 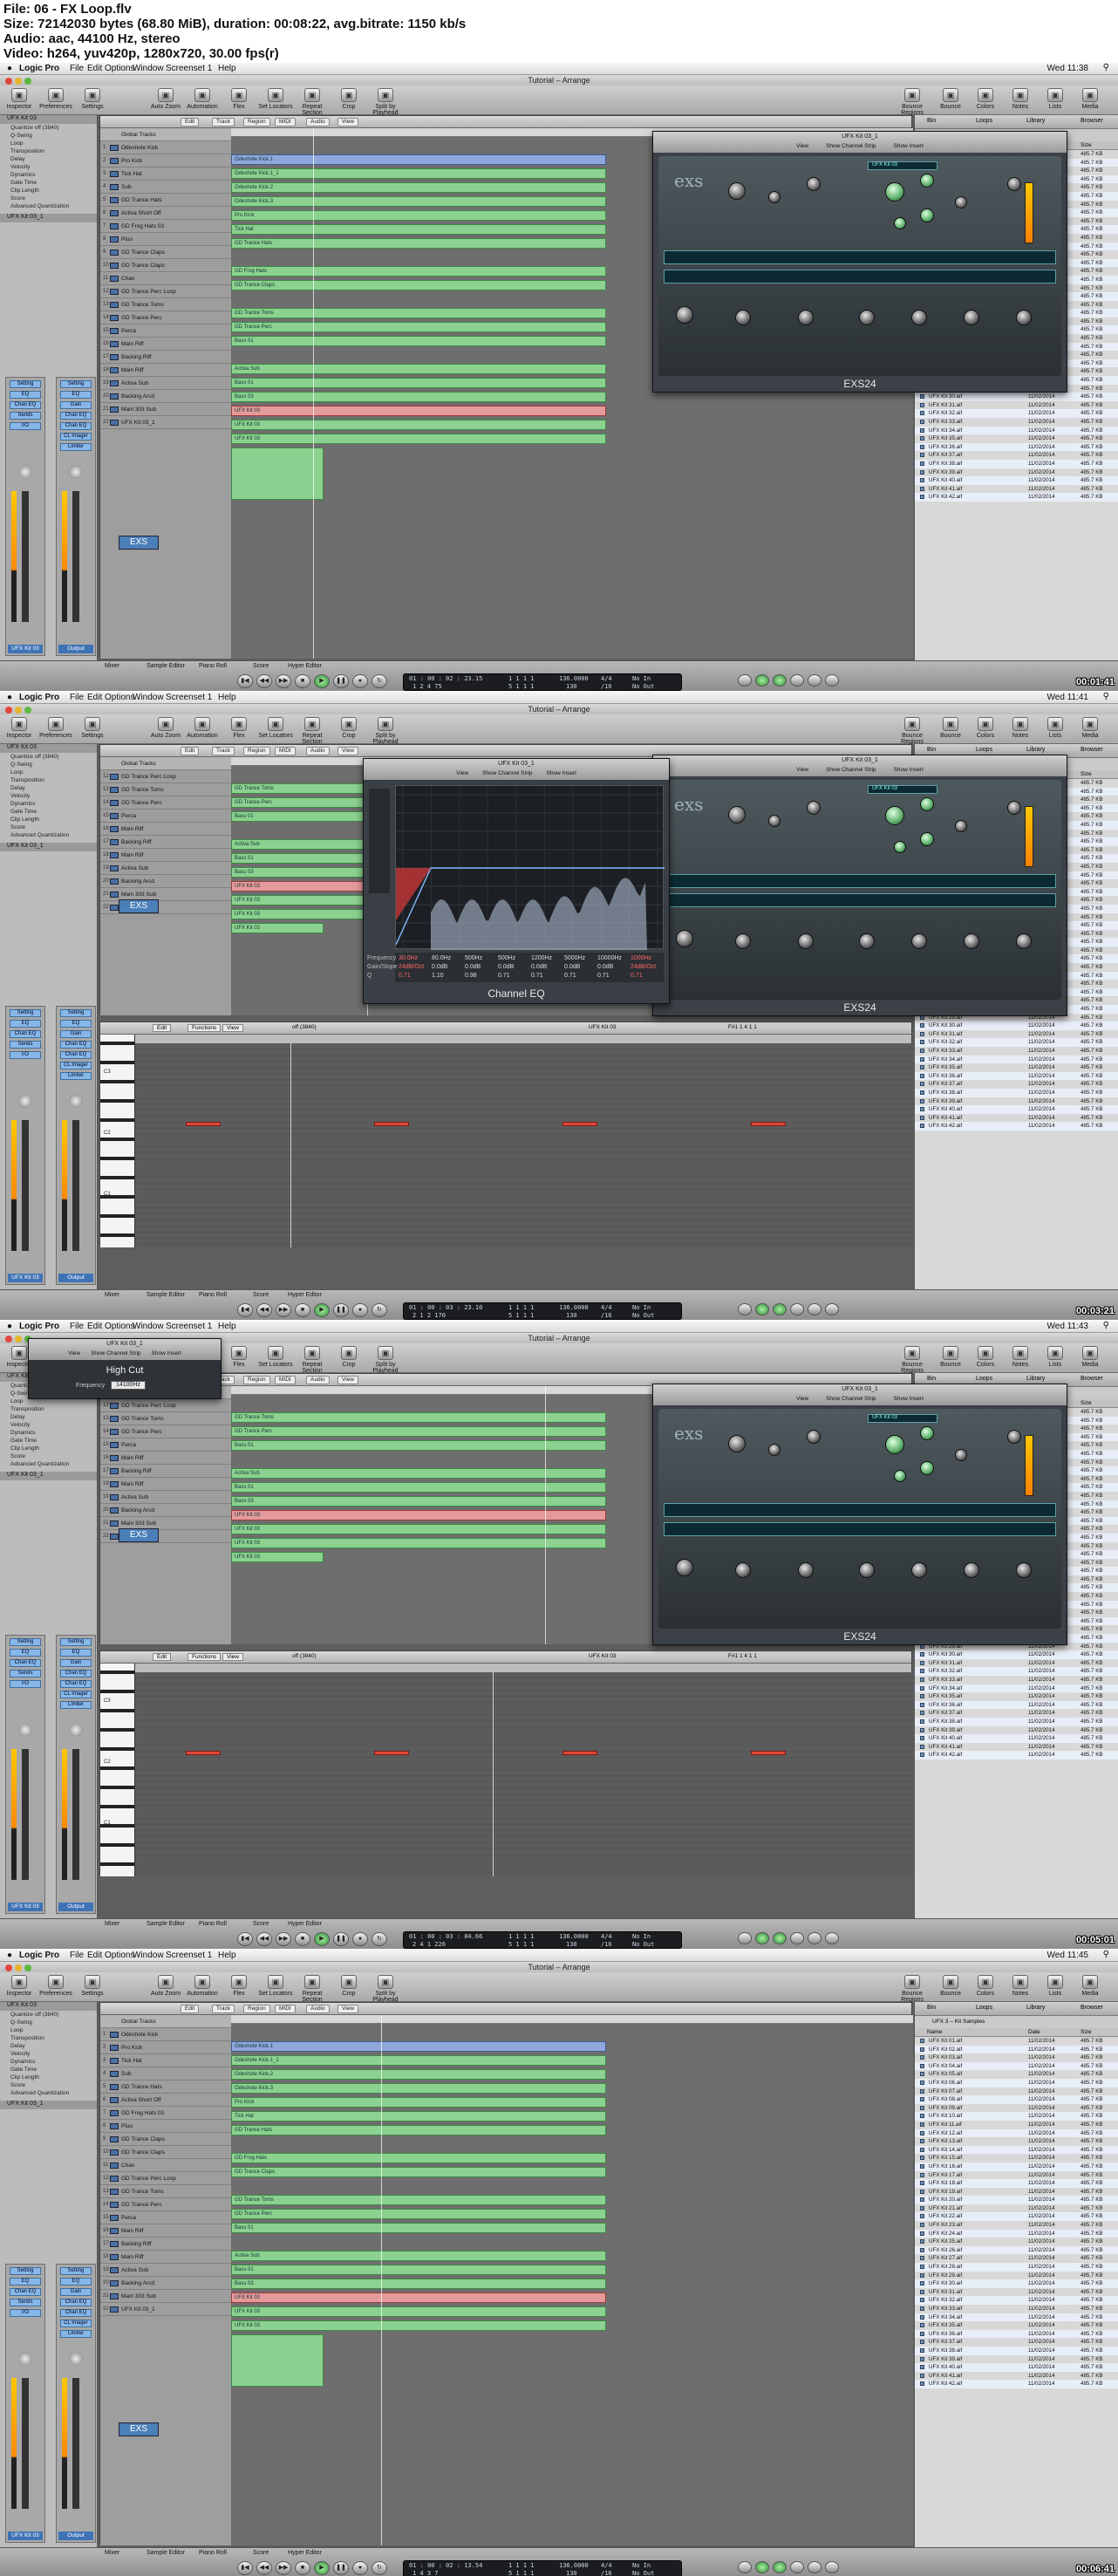 What do you see at coordinates (1016, 2116) in the screenshot?
I see `browser-file-row: UFX Kit 10.aif11/02/2014485.7 KB` at bounding box center [1016, 2116].